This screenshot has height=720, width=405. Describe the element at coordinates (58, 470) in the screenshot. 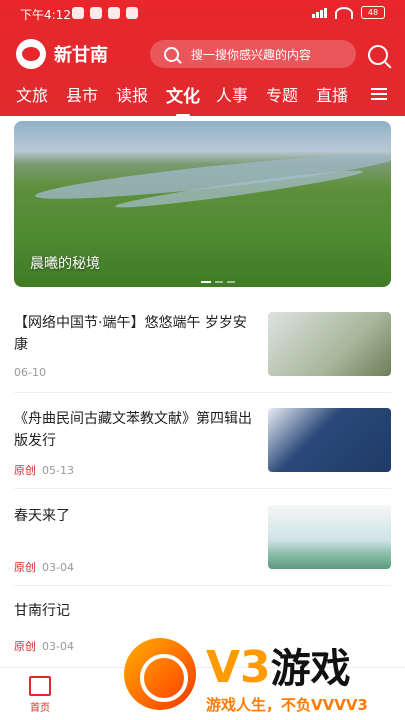

I see `article-date: 05-13` at that location.